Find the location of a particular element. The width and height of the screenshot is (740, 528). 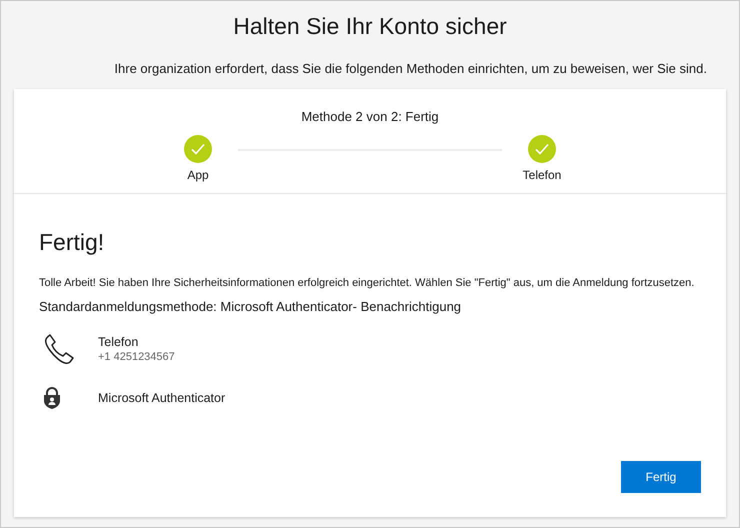

method-name: Microsoft Authenticator is located at coordinates (162, 398).